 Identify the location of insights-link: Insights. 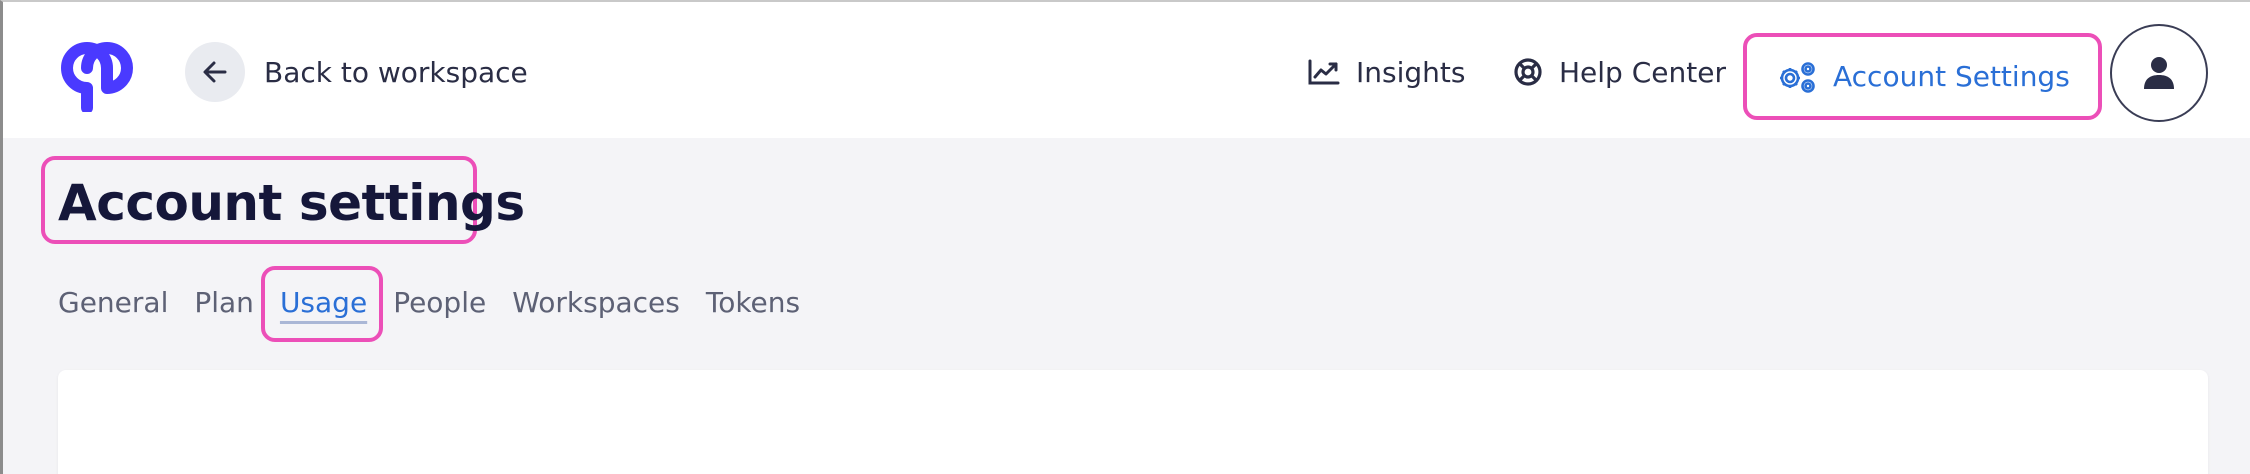
(1386, 72).